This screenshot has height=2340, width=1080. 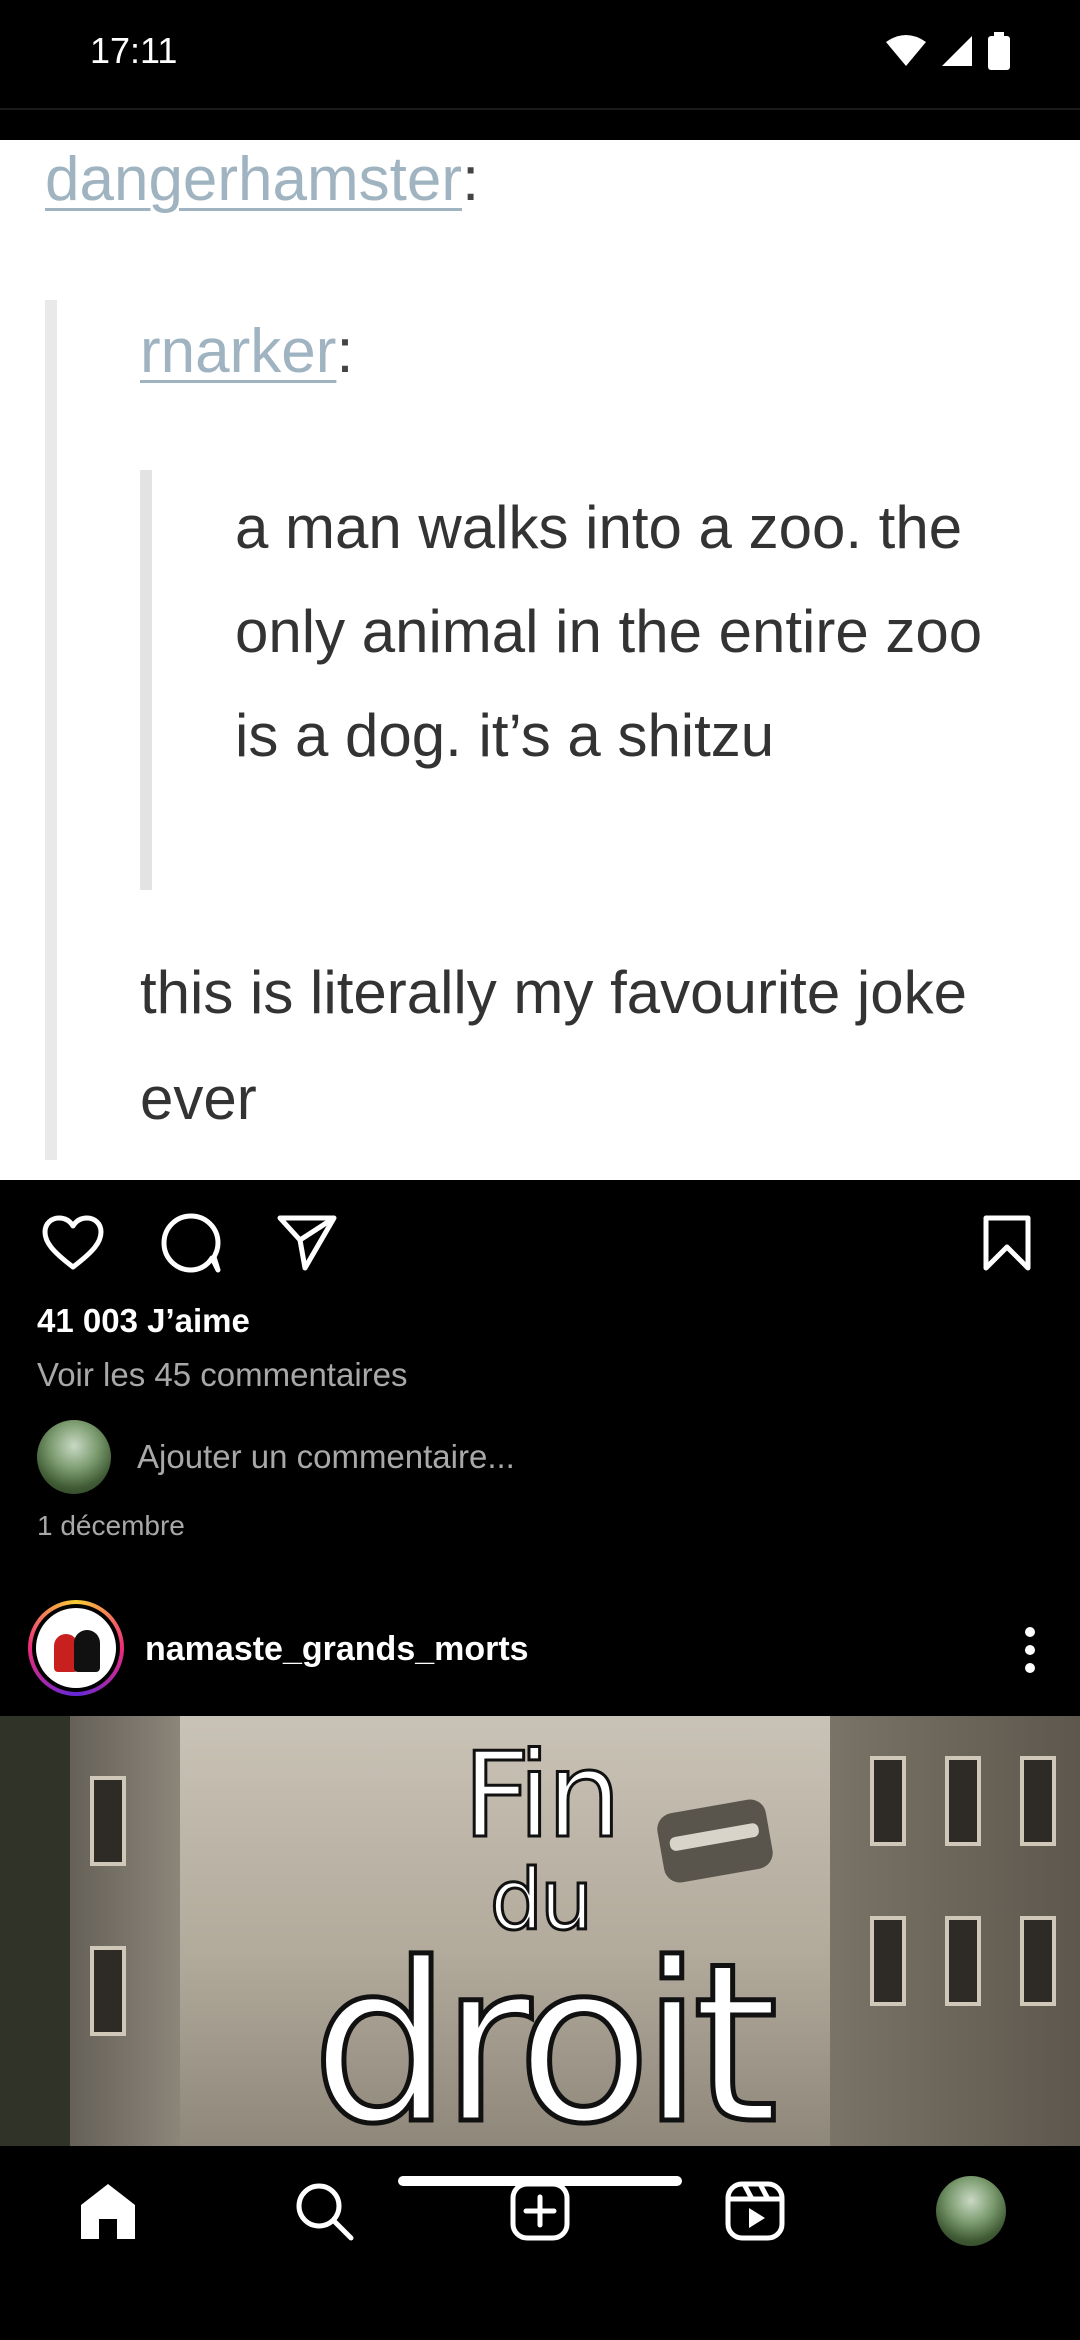 What do you see at coordinates (247, 351) in the screenshot?
I see `tumblr-username-2: rnarker:` at bounding box center [247, 351].